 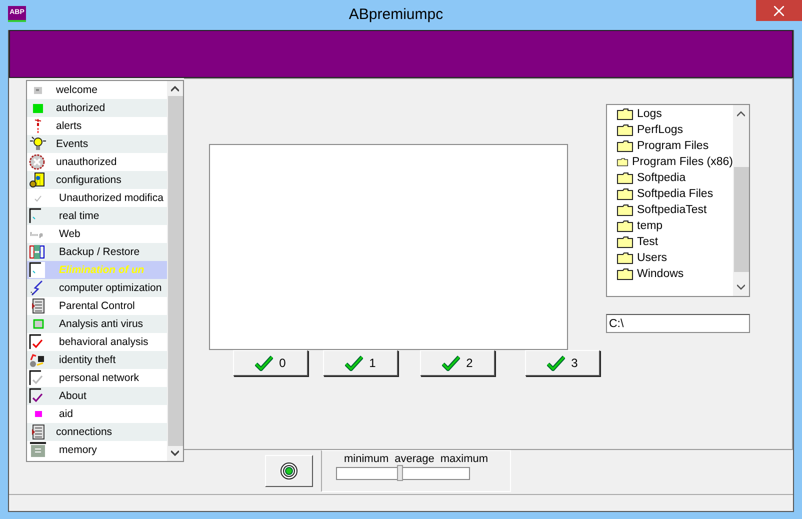 I want to click on navigation-item: authorized, so click(x=97, y=108).